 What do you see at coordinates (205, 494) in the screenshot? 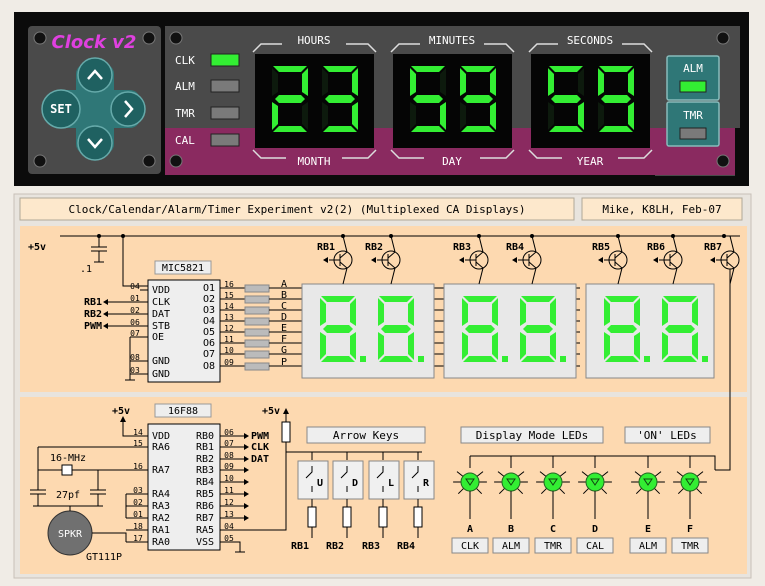
I see `mcu-out-rb5: RB5` at bounding box center [205, 494].